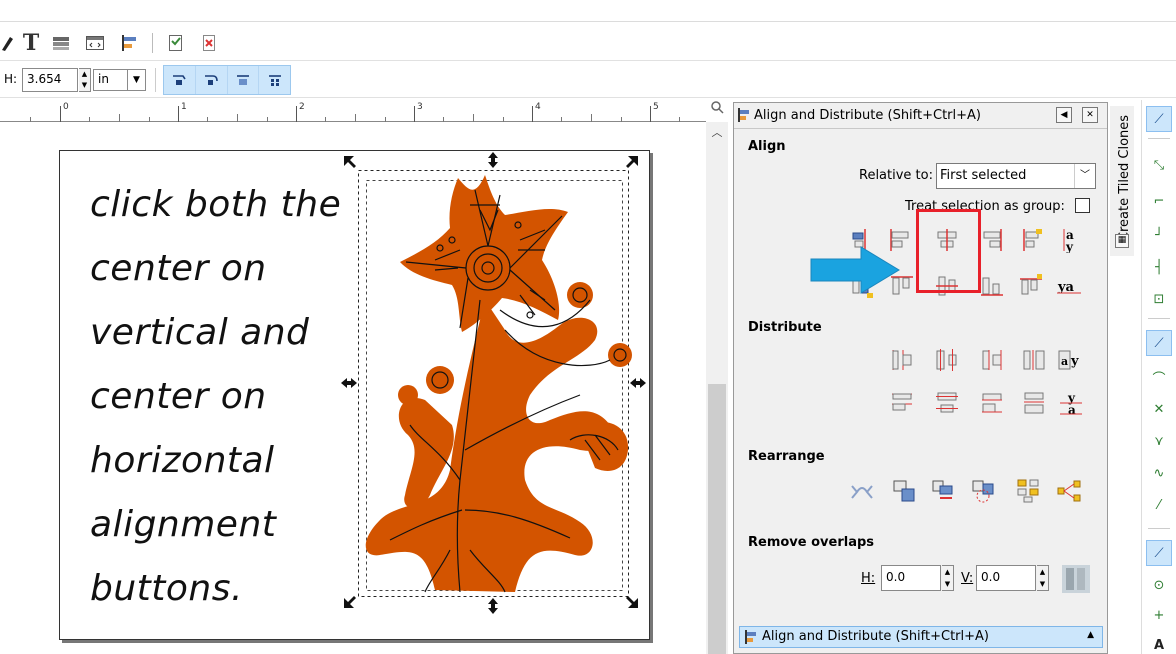 Image resolution: width=1176 pixels, height=654 pixels. What do you see at coordinates (31, 43) in the screenshot?
I see `text-tool-icon: T` at bounding box center [31, 43].